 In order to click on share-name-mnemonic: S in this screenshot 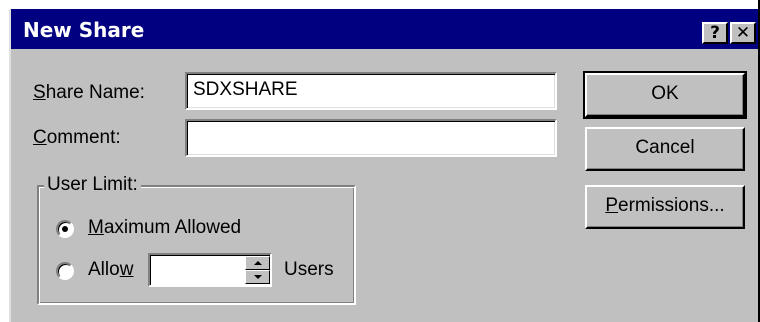, I will do `click(39, 92)`.